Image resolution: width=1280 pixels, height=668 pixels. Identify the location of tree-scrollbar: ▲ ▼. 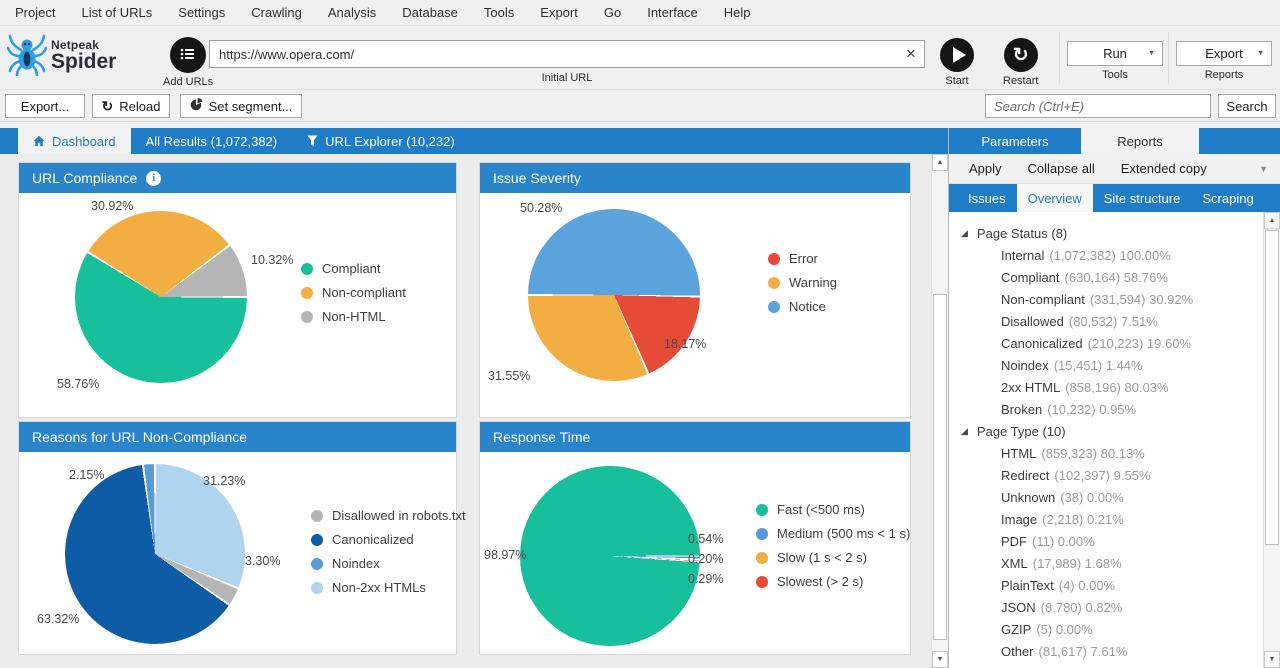
(1271, 440).